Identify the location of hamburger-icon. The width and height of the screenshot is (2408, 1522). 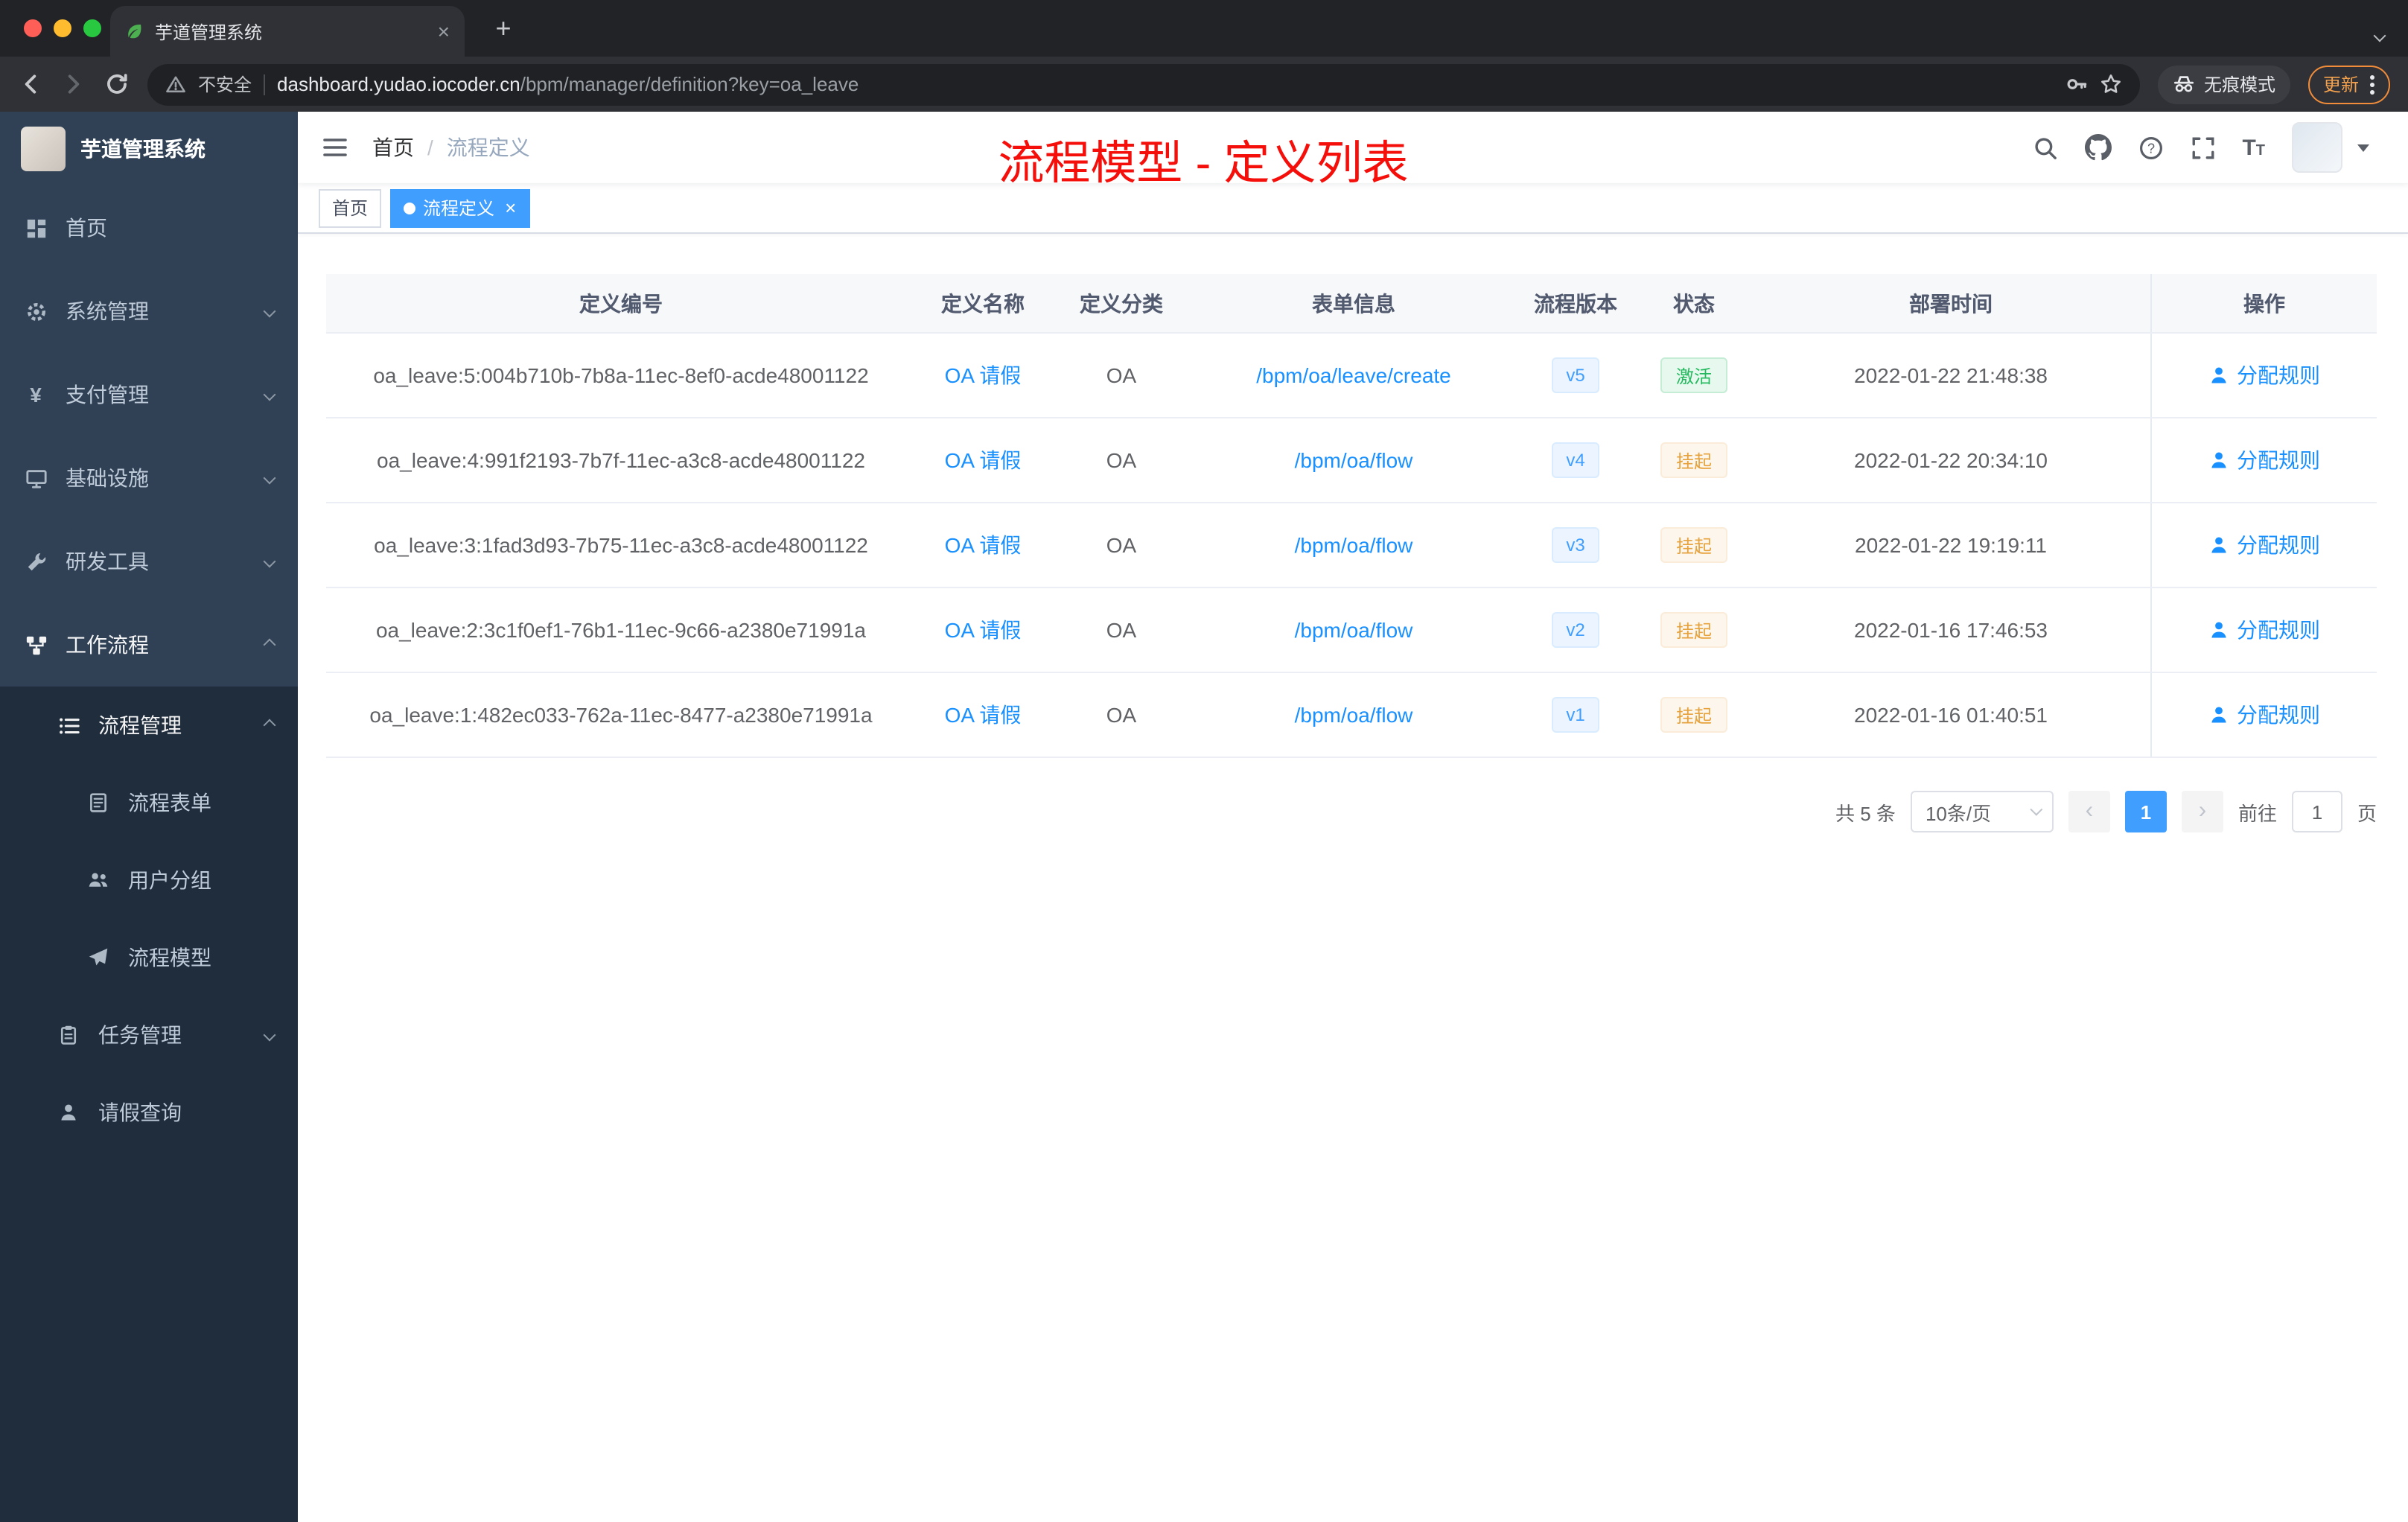
(335, 147).